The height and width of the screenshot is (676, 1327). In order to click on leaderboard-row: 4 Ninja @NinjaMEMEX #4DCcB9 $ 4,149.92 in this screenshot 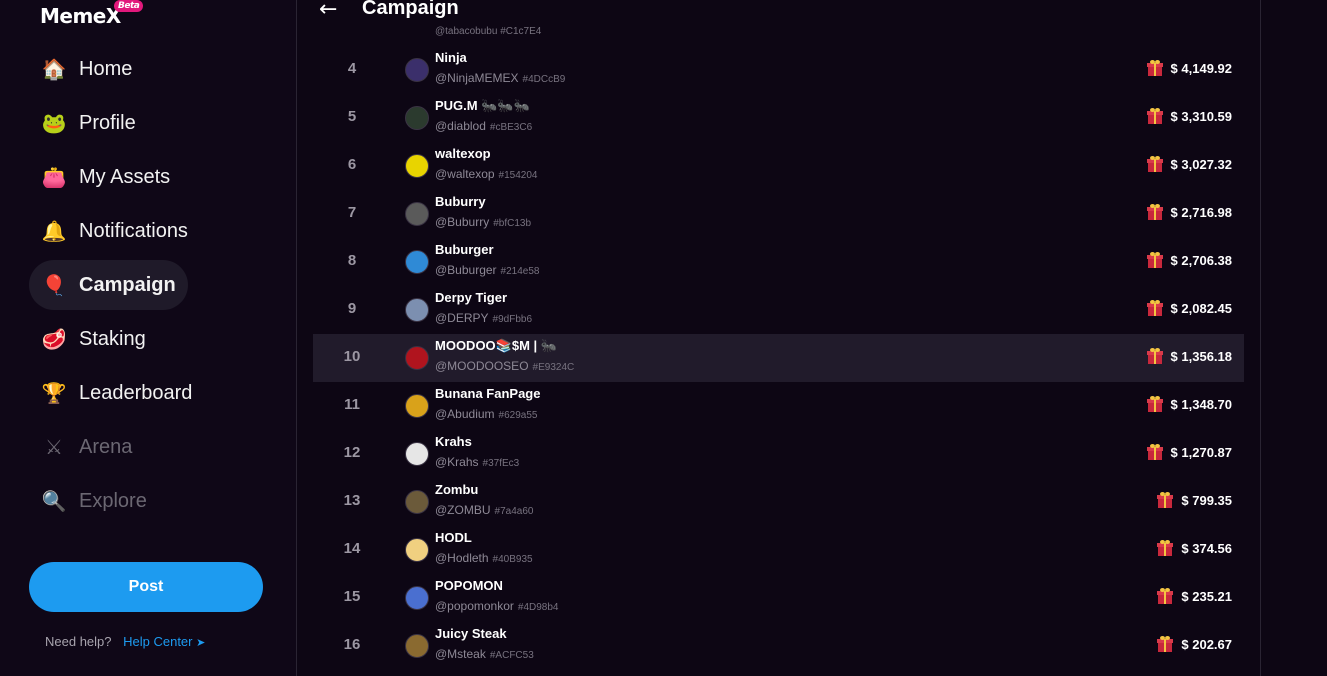, I will do `click(778, 70)`.